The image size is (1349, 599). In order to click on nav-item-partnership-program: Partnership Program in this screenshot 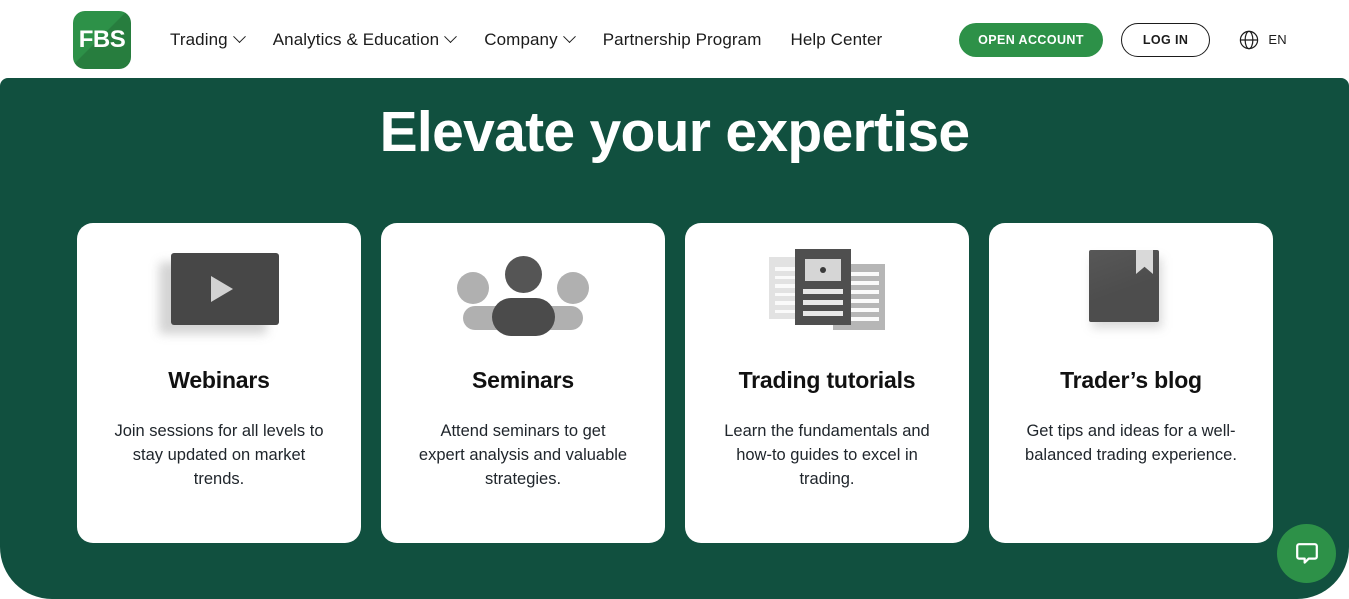, I will do `click(697, 40)`.